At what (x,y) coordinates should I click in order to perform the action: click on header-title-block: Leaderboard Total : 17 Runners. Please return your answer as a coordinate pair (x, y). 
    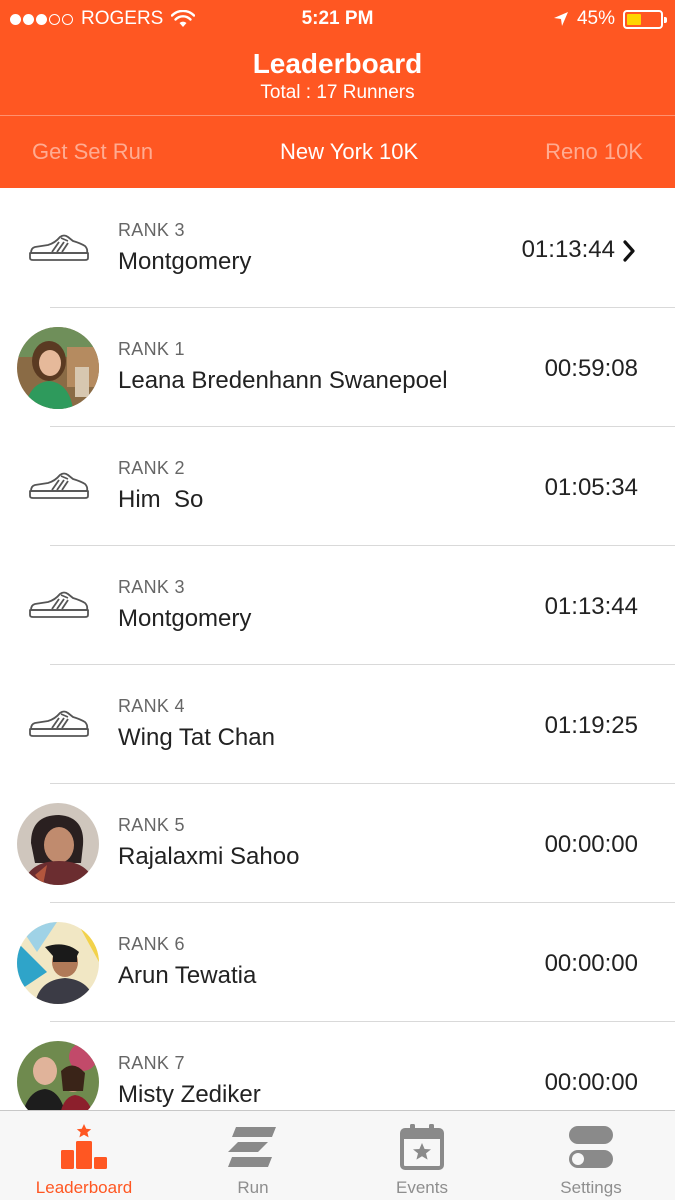
    Looking at the image, I should click on (337, 75).